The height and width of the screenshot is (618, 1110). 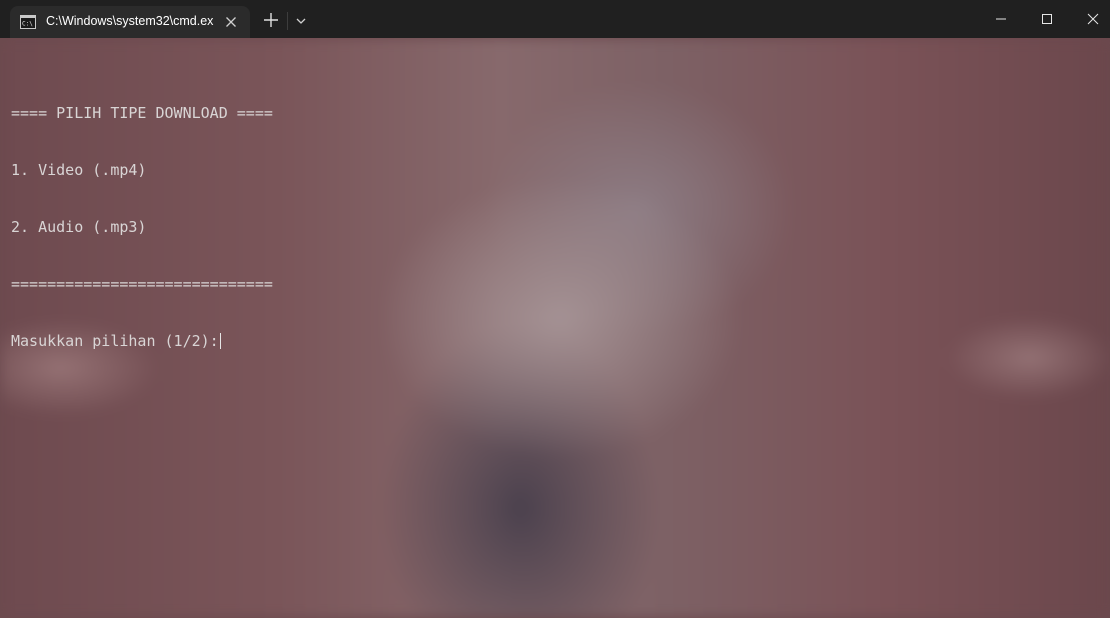 I want to click on console-line: 1. Video (.mp4), so click(x=79, y=170).